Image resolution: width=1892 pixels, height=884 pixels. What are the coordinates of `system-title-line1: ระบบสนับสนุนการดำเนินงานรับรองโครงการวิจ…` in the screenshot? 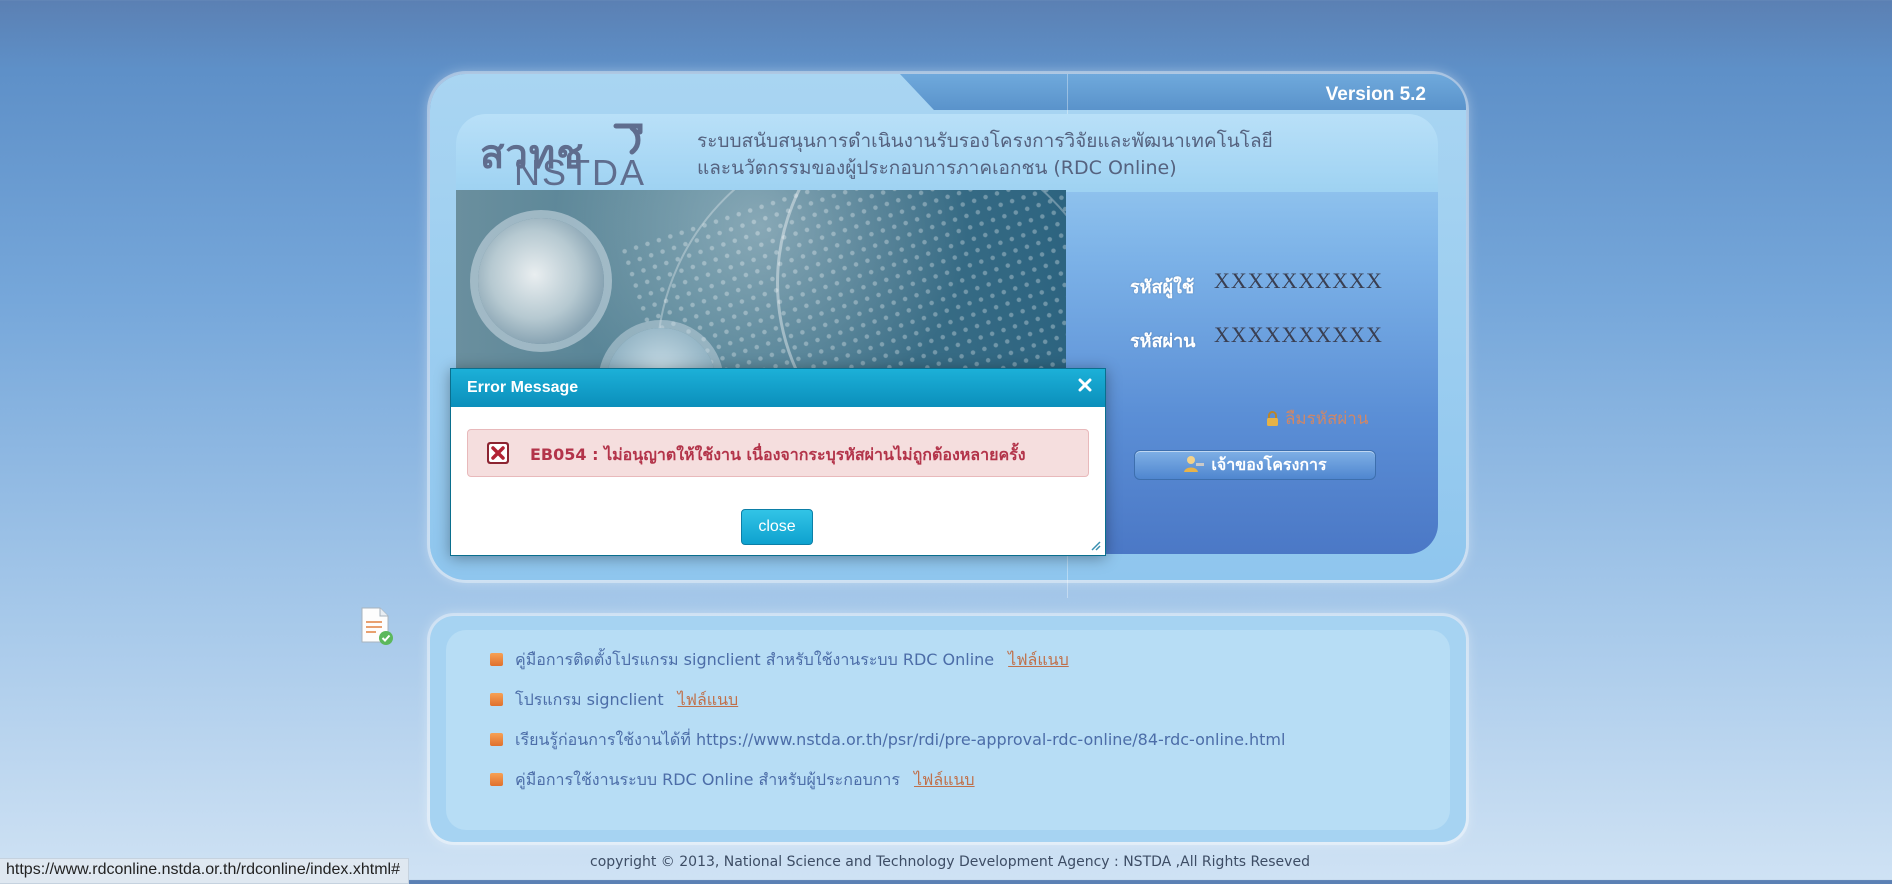 It's located at (985, 141).